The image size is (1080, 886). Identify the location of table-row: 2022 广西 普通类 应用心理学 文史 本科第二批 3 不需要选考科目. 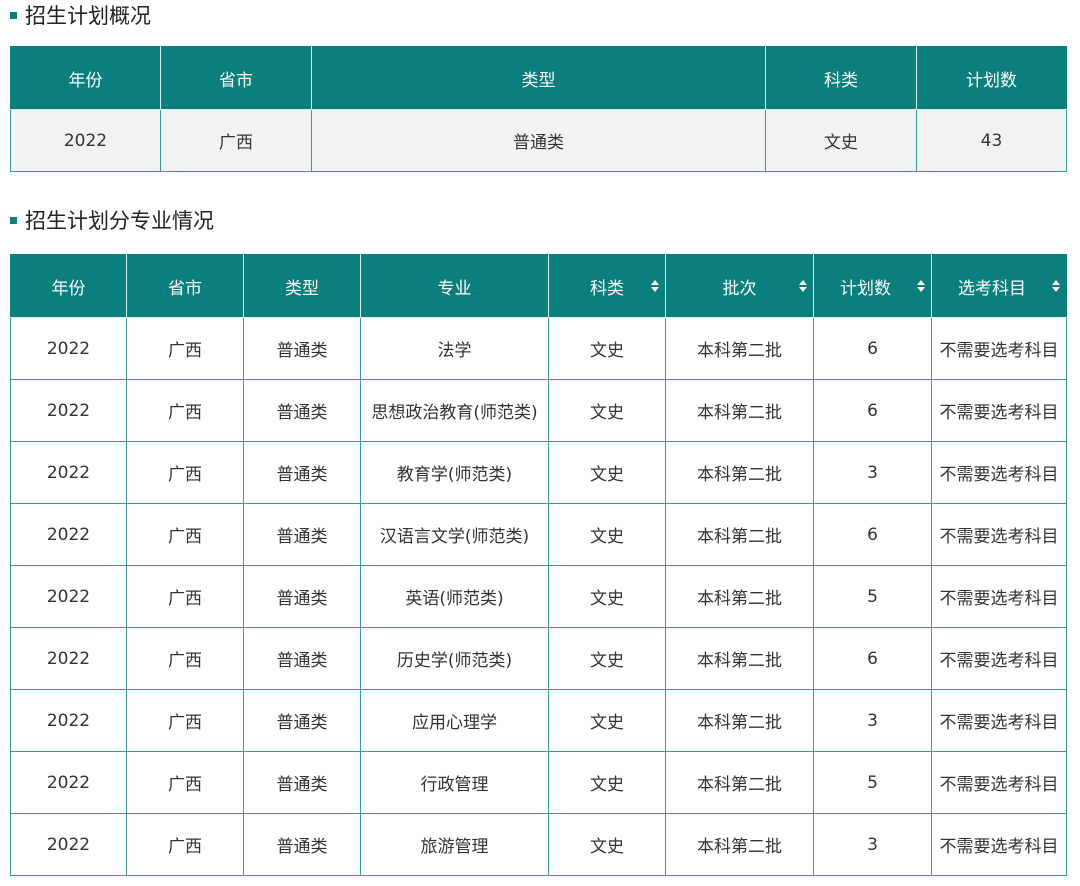
(538, 720).